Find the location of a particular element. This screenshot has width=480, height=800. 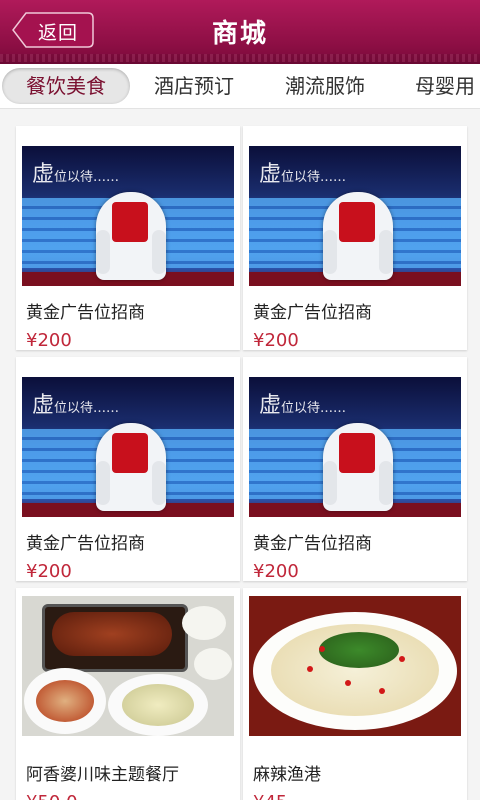

product-price: ¥50.0 is located at coordinates (52, 796).